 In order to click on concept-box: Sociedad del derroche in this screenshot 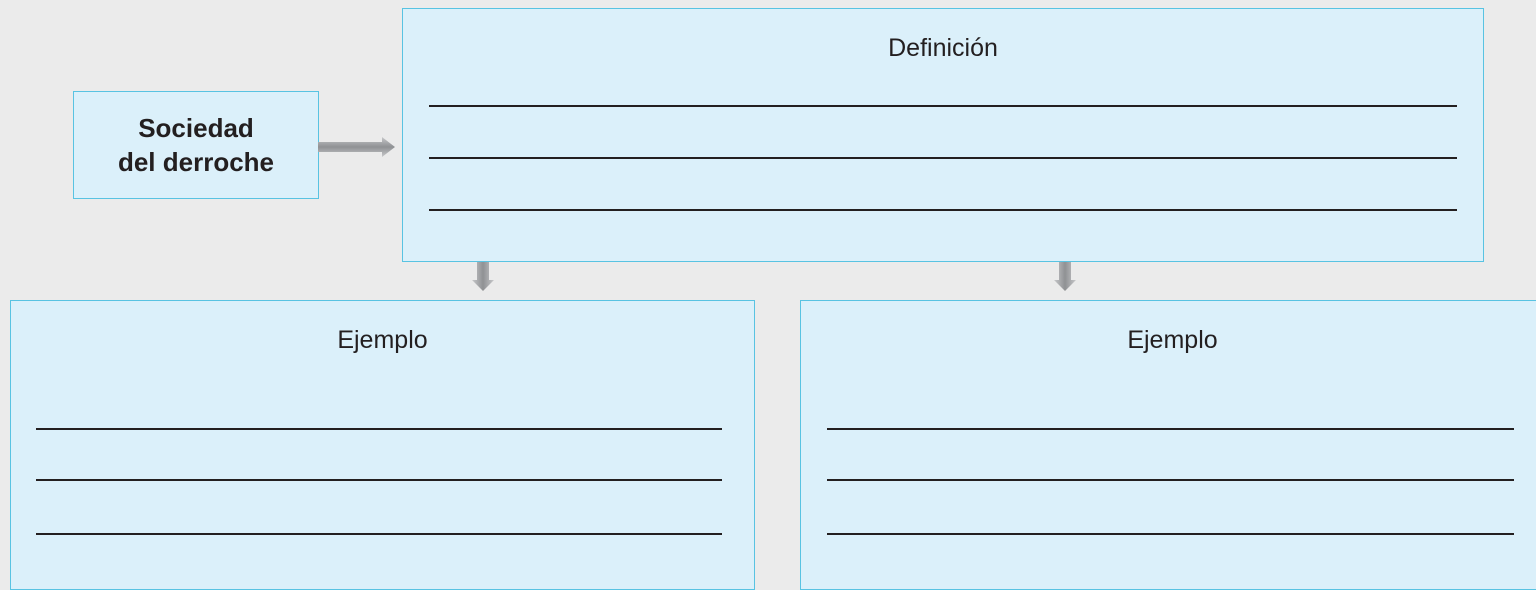, I will do `click(196, 145)`.